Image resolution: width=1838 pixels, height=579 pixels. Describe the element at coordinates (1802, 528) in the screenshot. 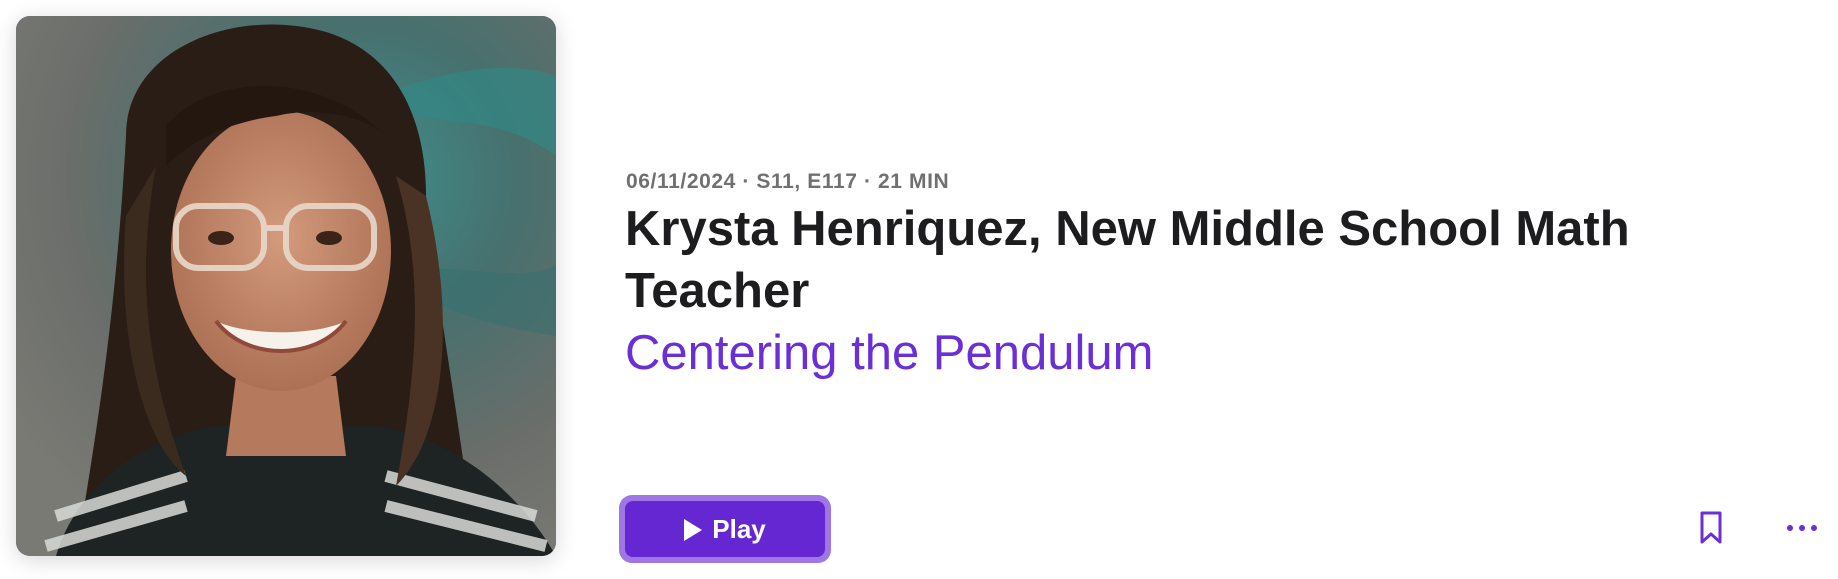

I see `more-options-button` at that location.